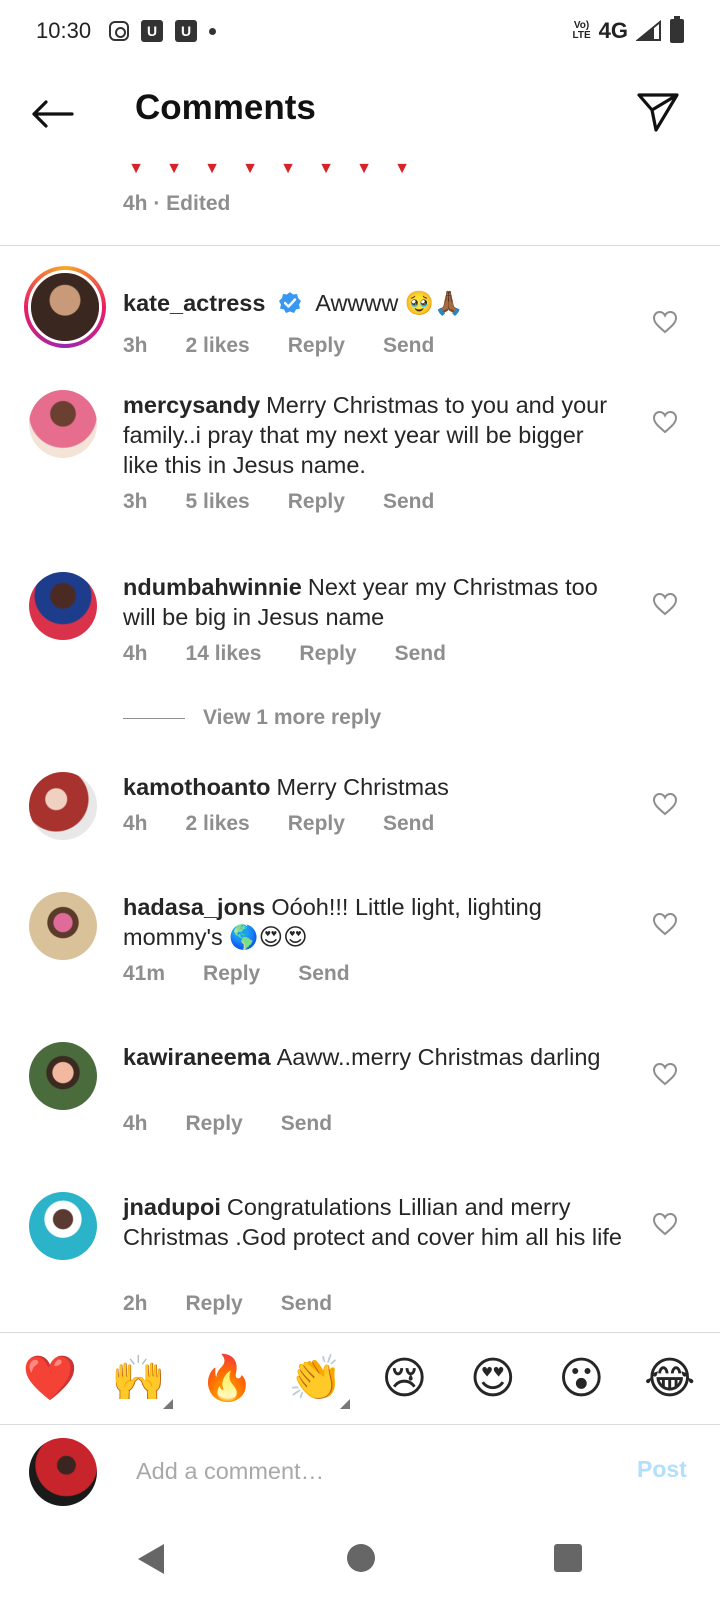 The image size is (720, 1600). What do you see at coordinates (194, 303) in the screenshot?
I see `comment-username: kate_actress` at bounding box center [194, 303].